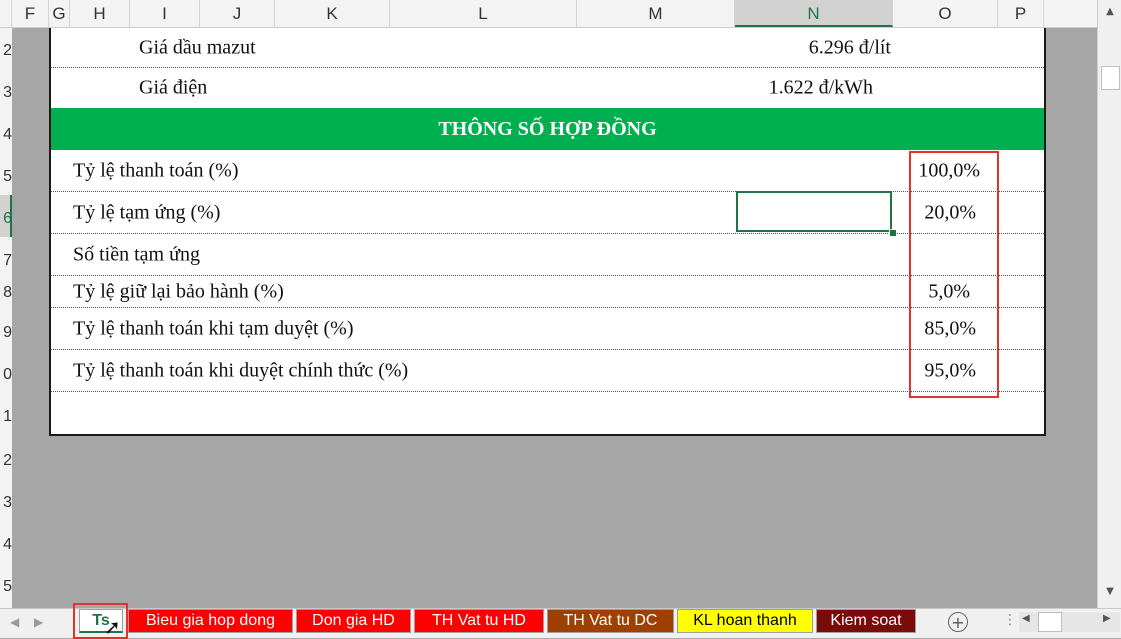 Image resolution: width=1121 pixels, height=639 pixels. I want to click on sheet-tab-kiem-soat: Kiem soat, so click(866, 621).